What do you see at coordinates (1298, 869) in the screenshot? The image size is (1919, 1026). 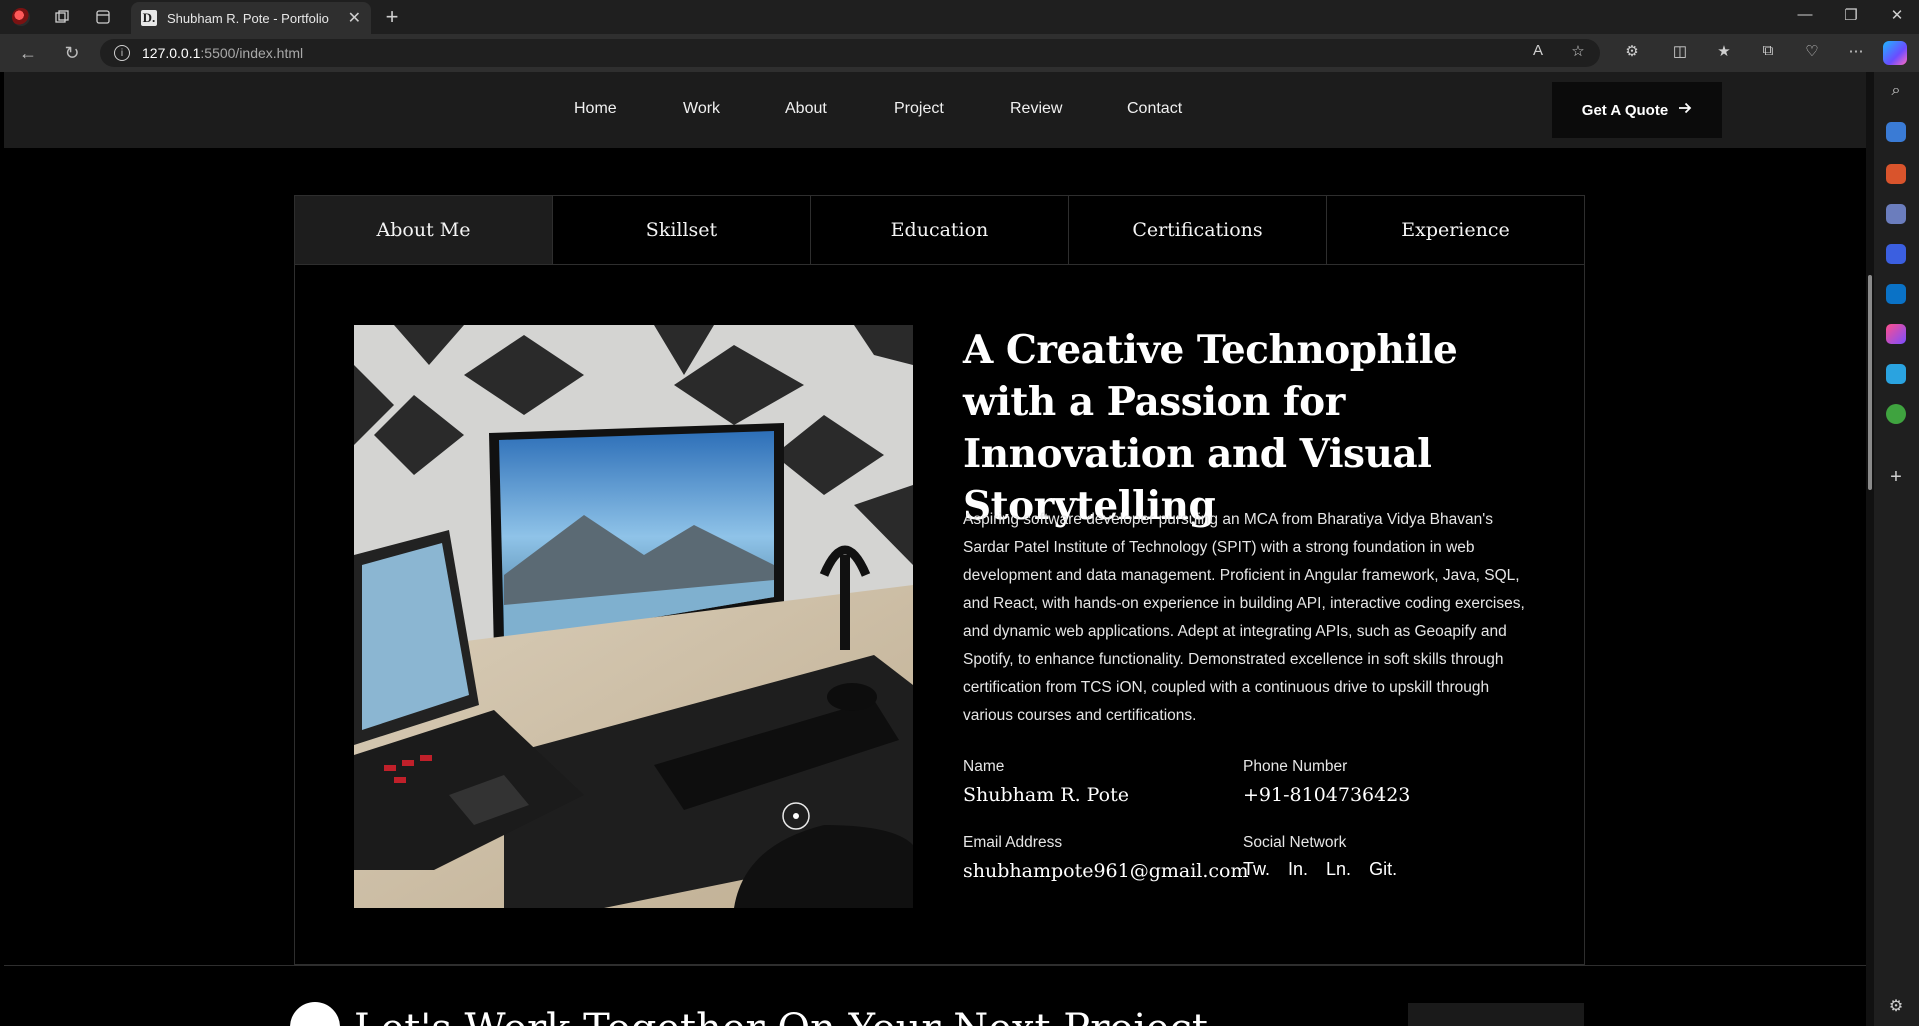 I see `social-instagram-link: In.` at bounding box center [1298, 869].